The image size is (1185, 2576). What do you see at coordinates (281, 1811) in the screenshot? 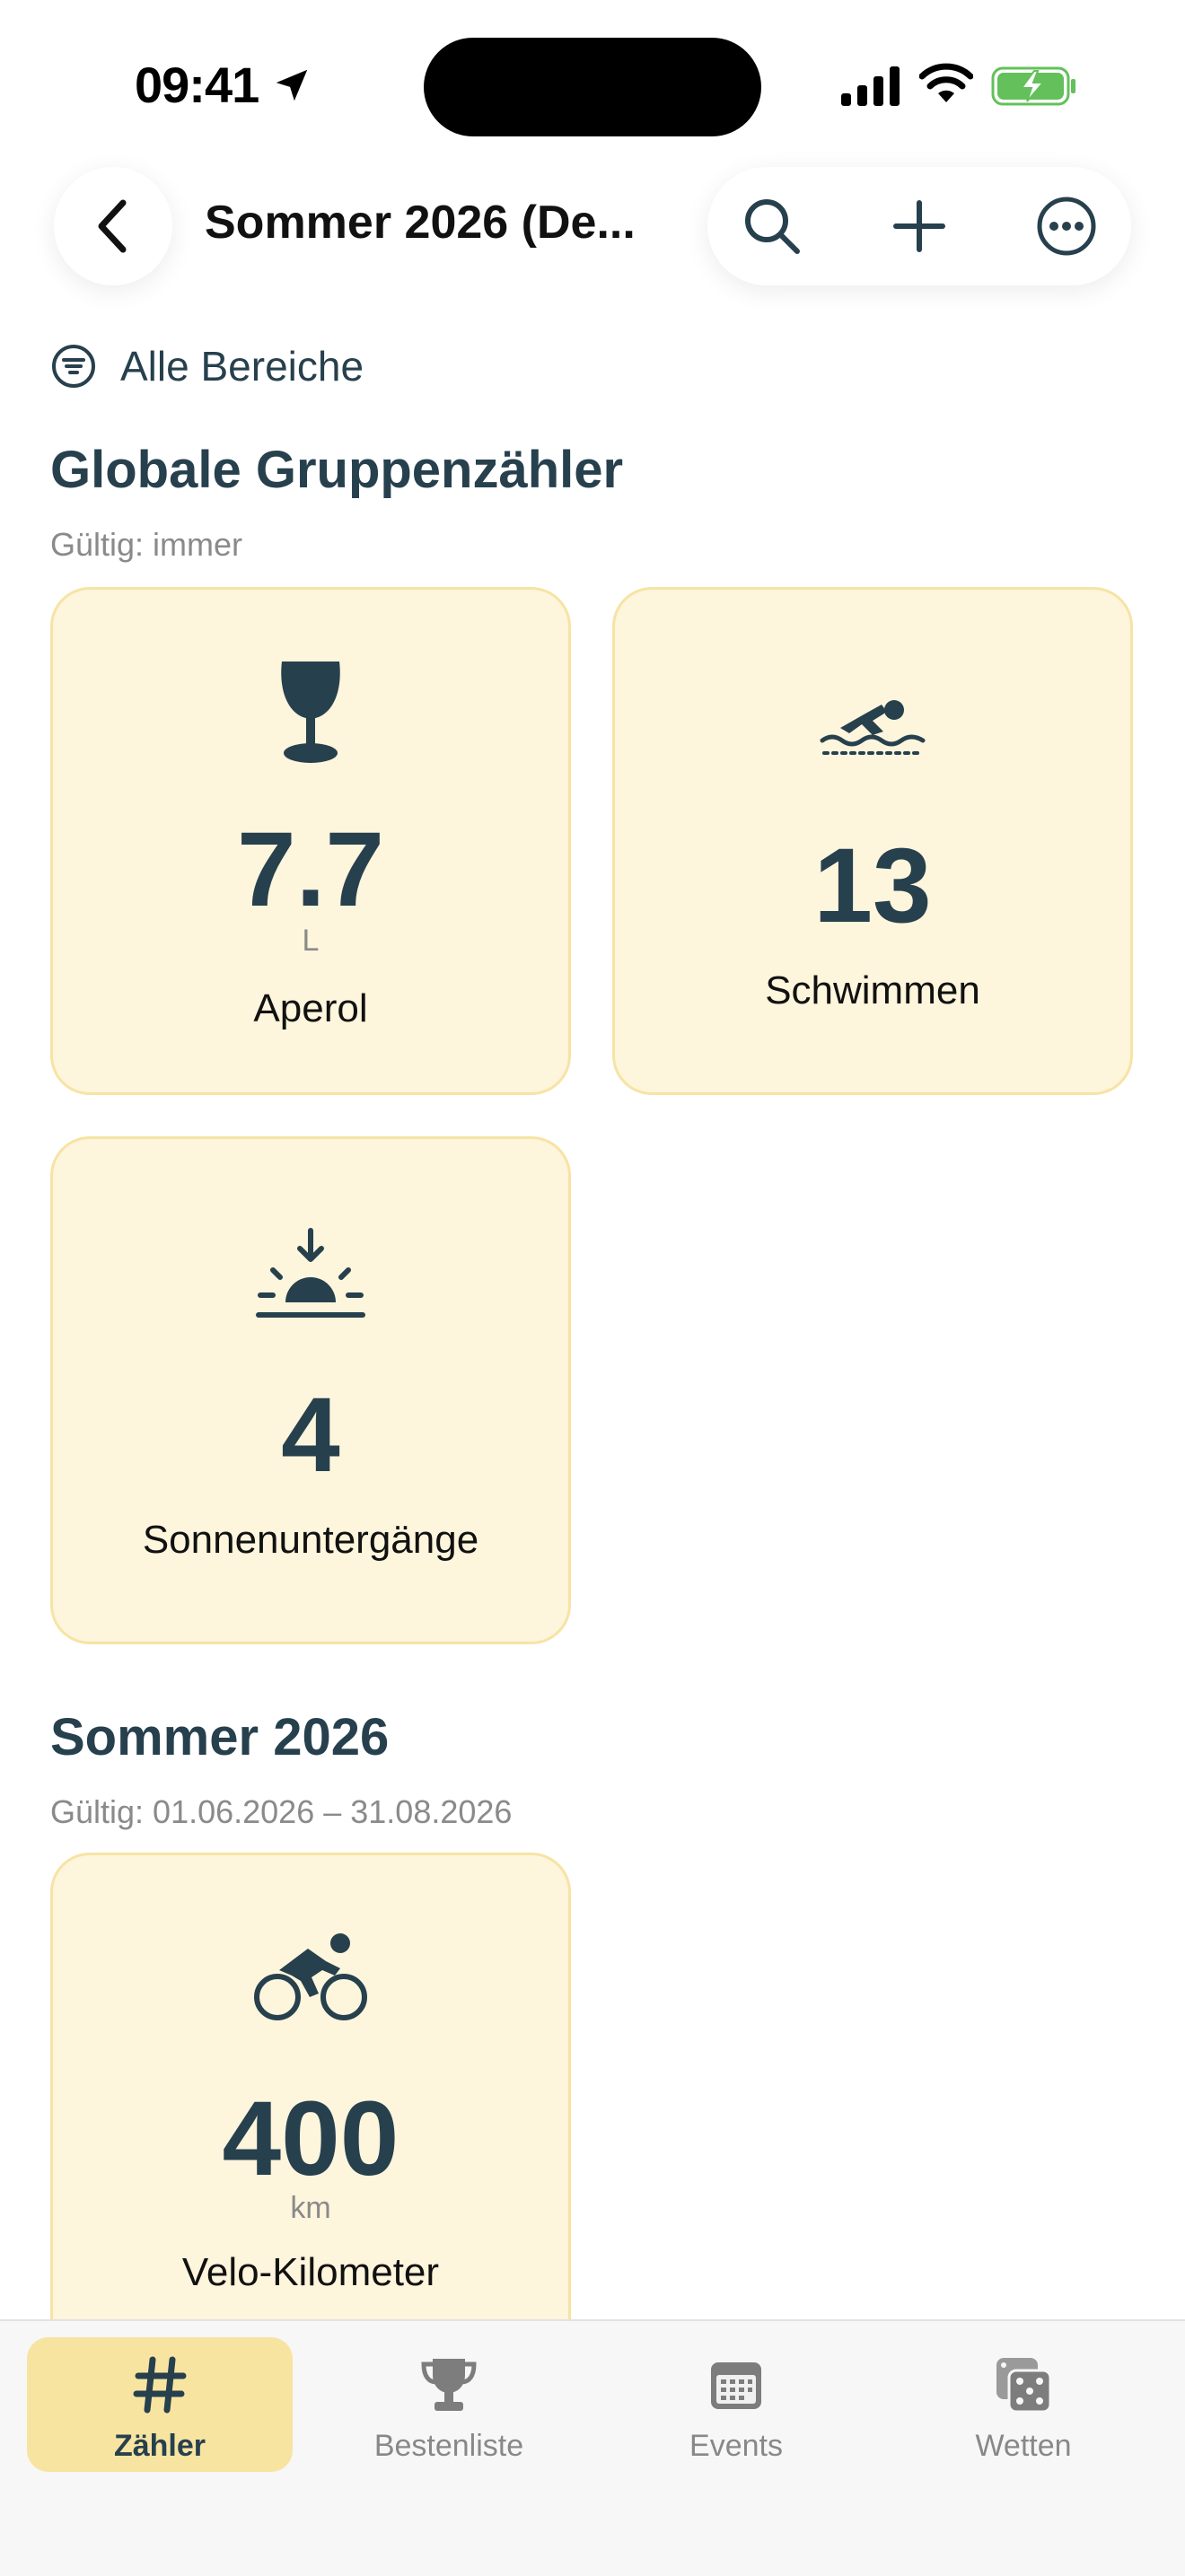
I see `section-validity-sommer: Gültig: 01.06.2026 – 31.08.2026` at bounding box center [281, 1811].